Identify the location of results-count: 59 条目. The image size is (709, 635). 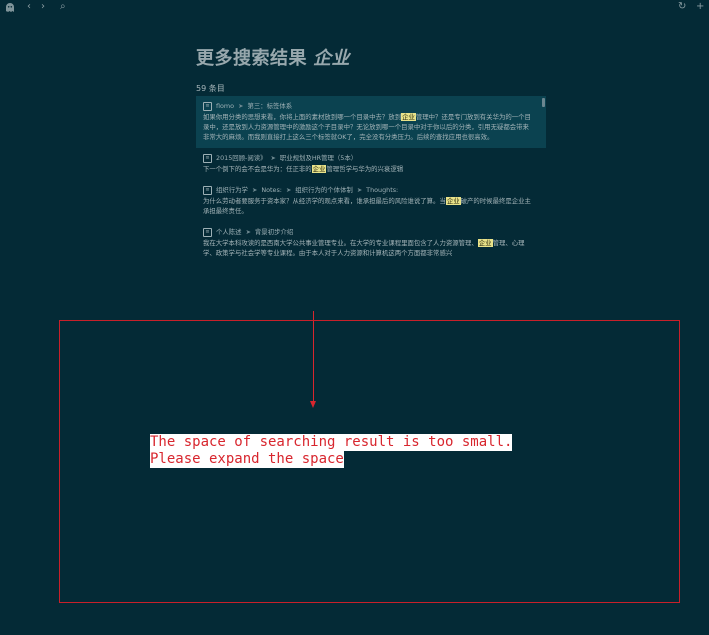
(210, 88).